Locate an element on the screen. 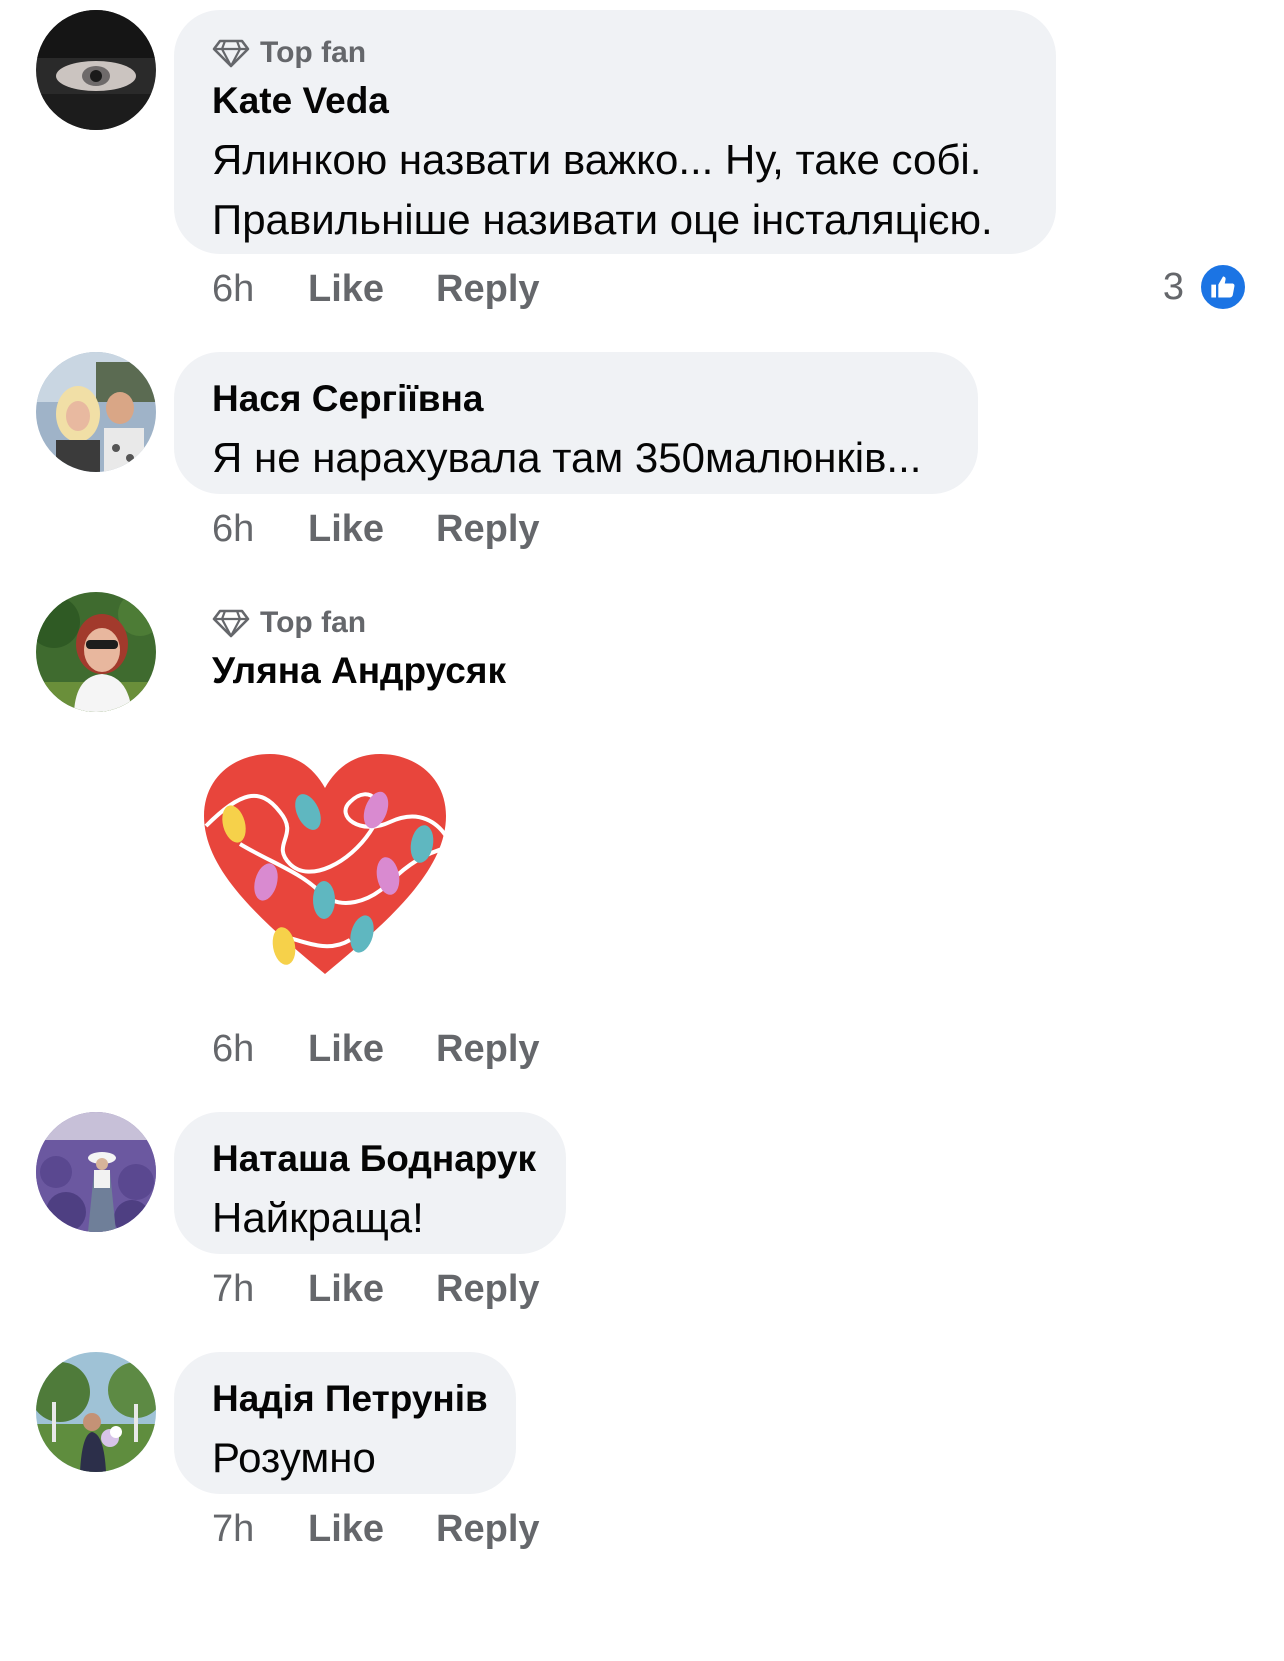  comment-text-line: Правильніше називати оце інсталяцією. is located at coordinates (602, 219).